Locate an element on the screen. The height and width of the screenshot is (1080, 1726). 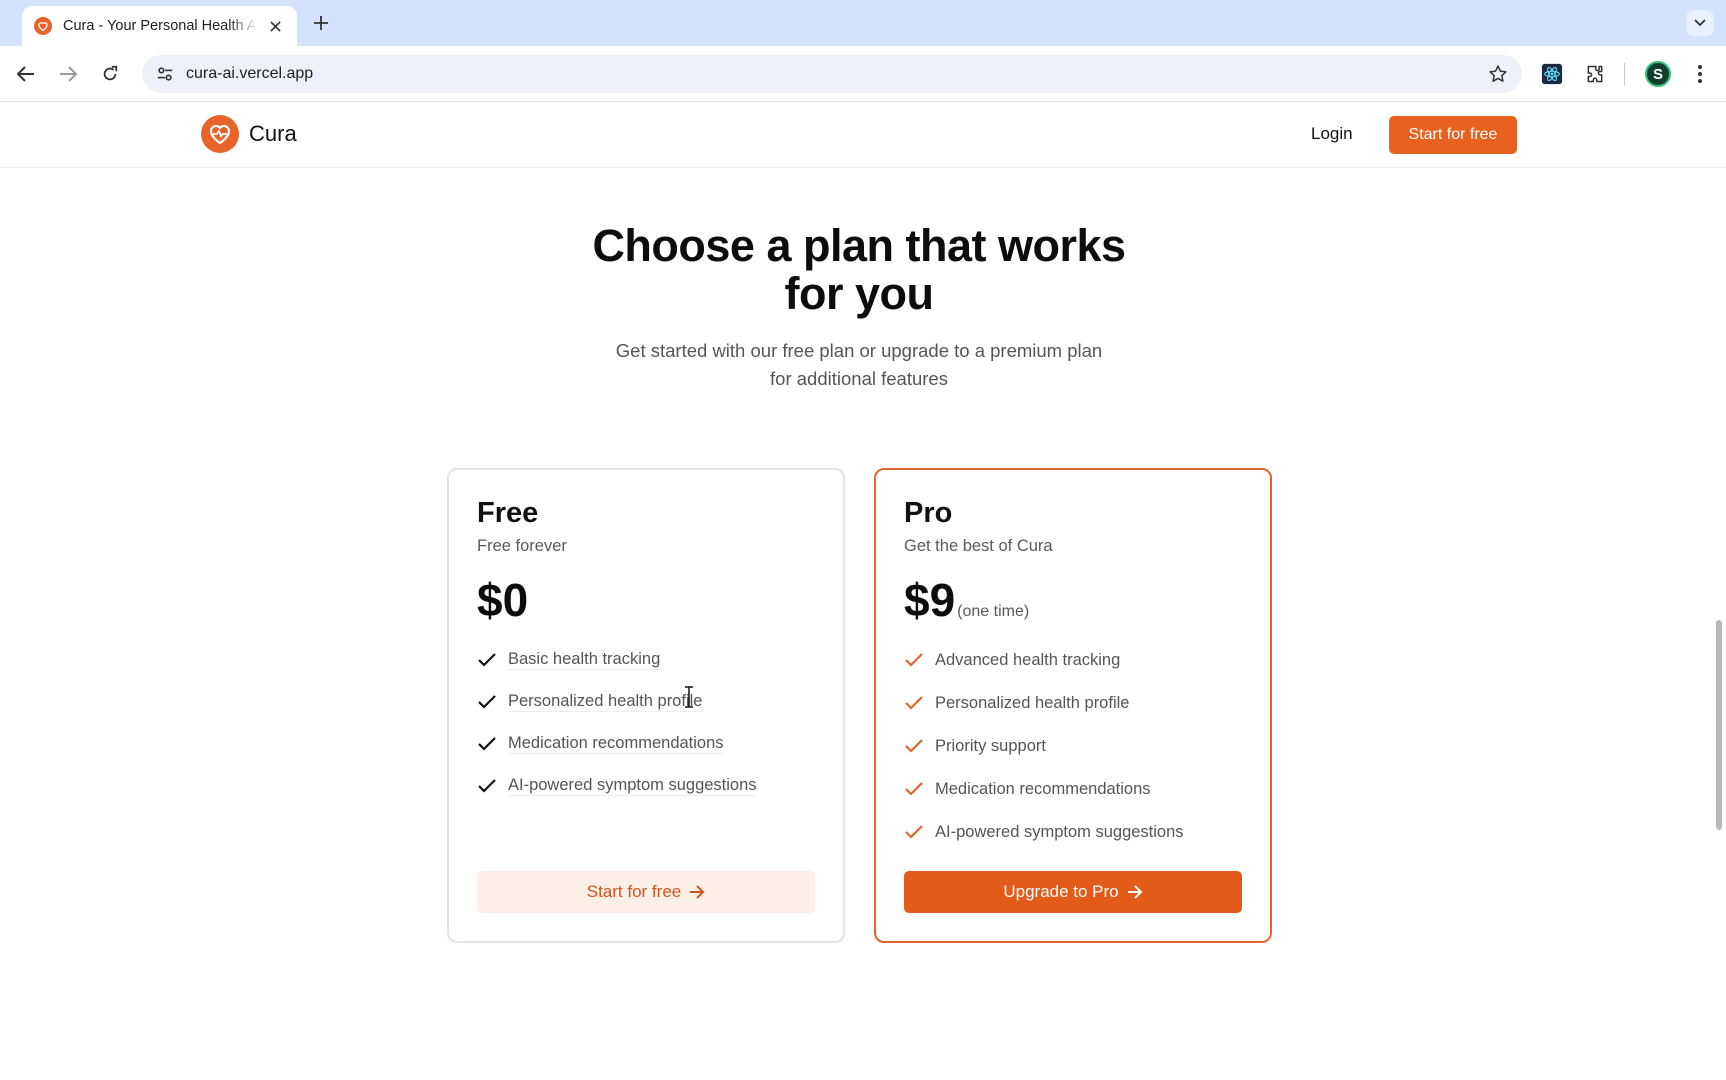
page-title-line-2: for you is located at coordinates (859, 293).